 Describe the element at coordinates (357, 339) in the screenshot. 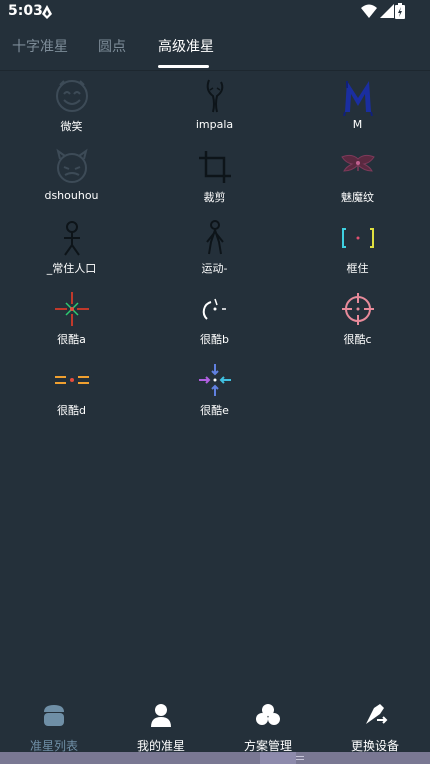

I see `crosshair-label: 很酷c` at that location.